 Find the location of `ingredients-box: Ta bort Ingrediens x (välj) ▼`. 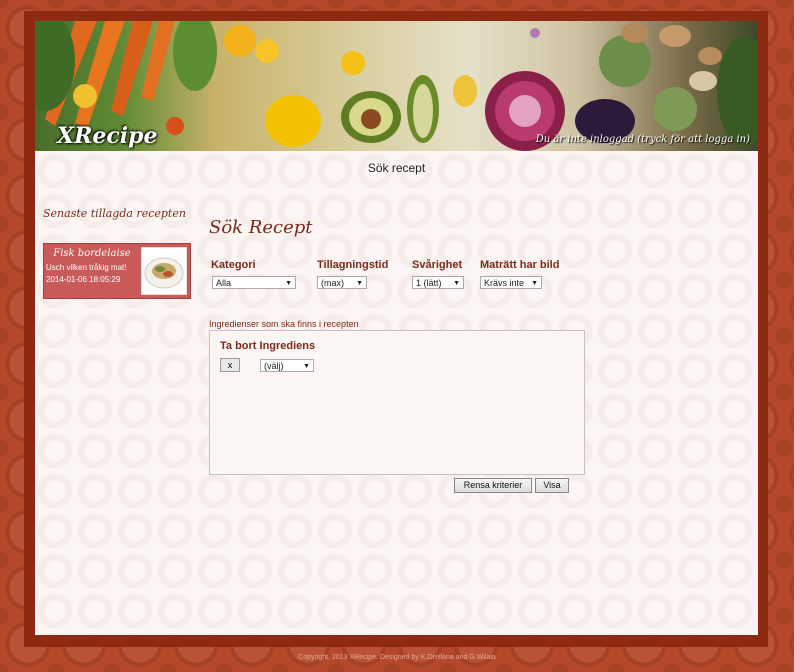

ingredients-box: Ta bort Ingrediens x (välj) ▼ is located at coordinates (397, 402).